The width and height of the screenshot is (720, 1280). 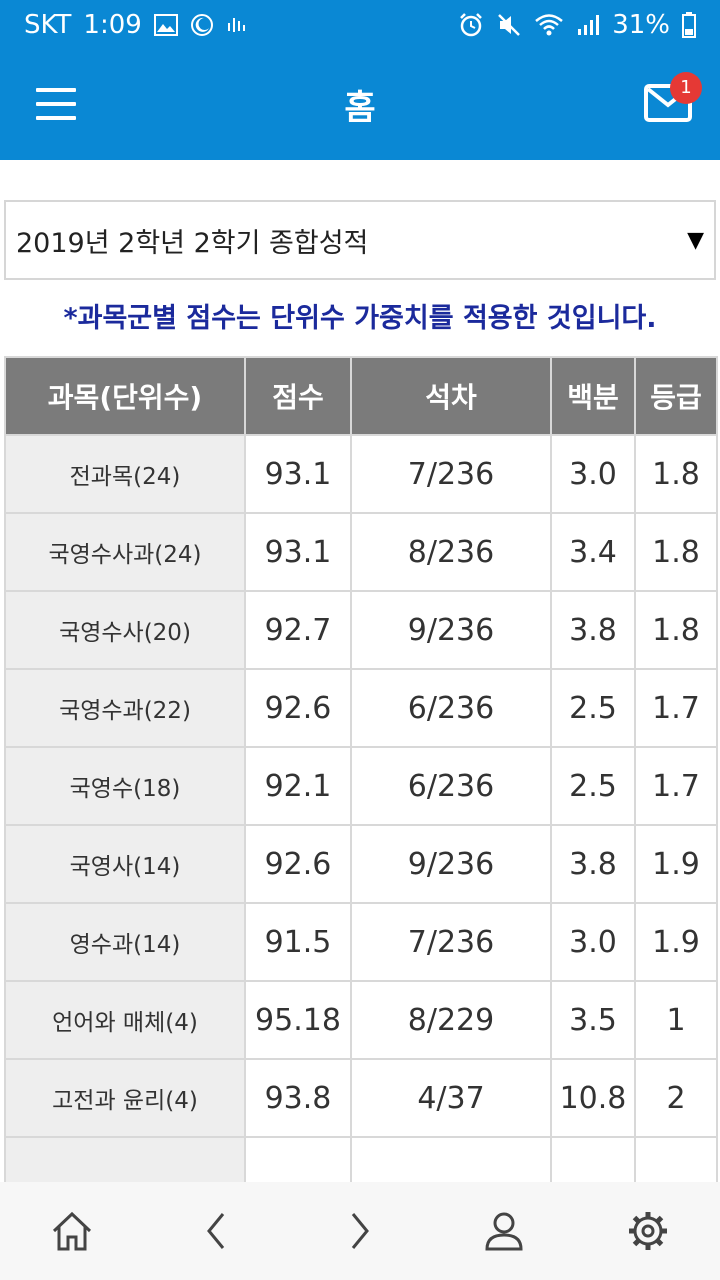 I want to click on weighting-notice: *과목군별 점수는 단위수 가중치를 적용한 것입니다., so click(x=360, y=318).